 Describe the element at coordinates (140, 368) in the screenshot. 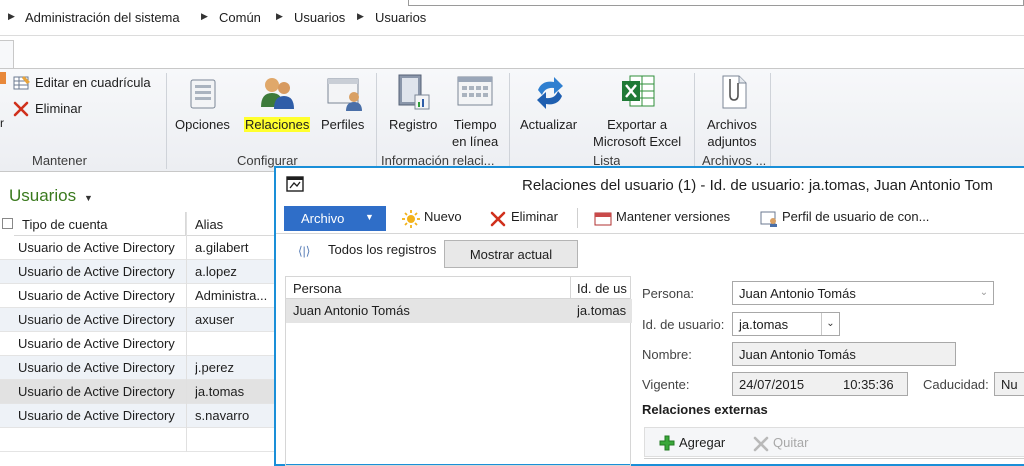

I see `table-row: Usuario de Active Directory j.perez` at that location.